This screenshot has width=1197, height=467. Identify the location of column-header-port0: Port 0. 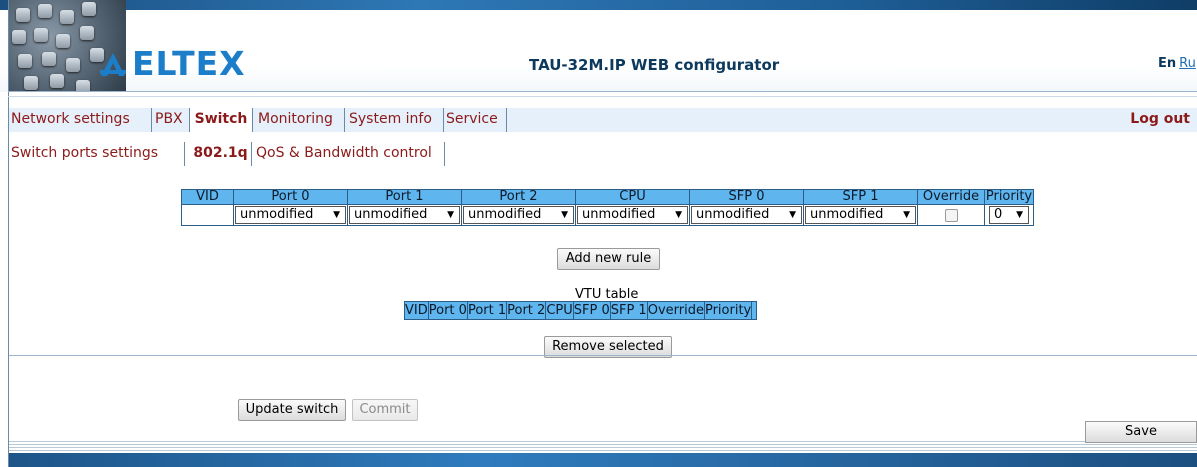
(290, 197).